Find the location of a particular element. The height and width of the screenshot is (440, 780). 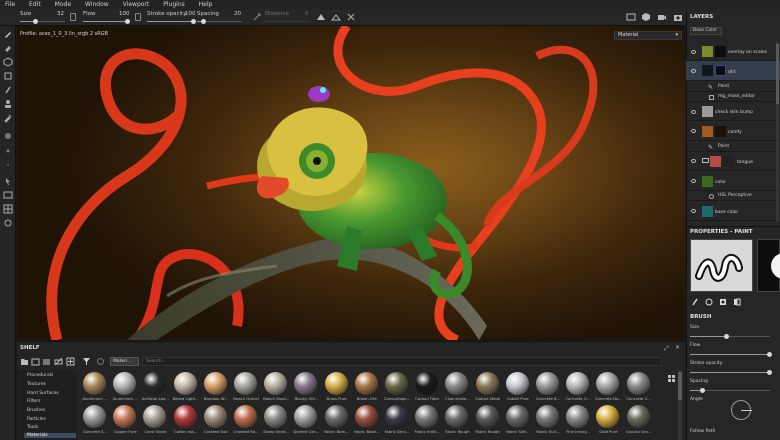

flow-value: 100 is located at coordinates (124, 14).